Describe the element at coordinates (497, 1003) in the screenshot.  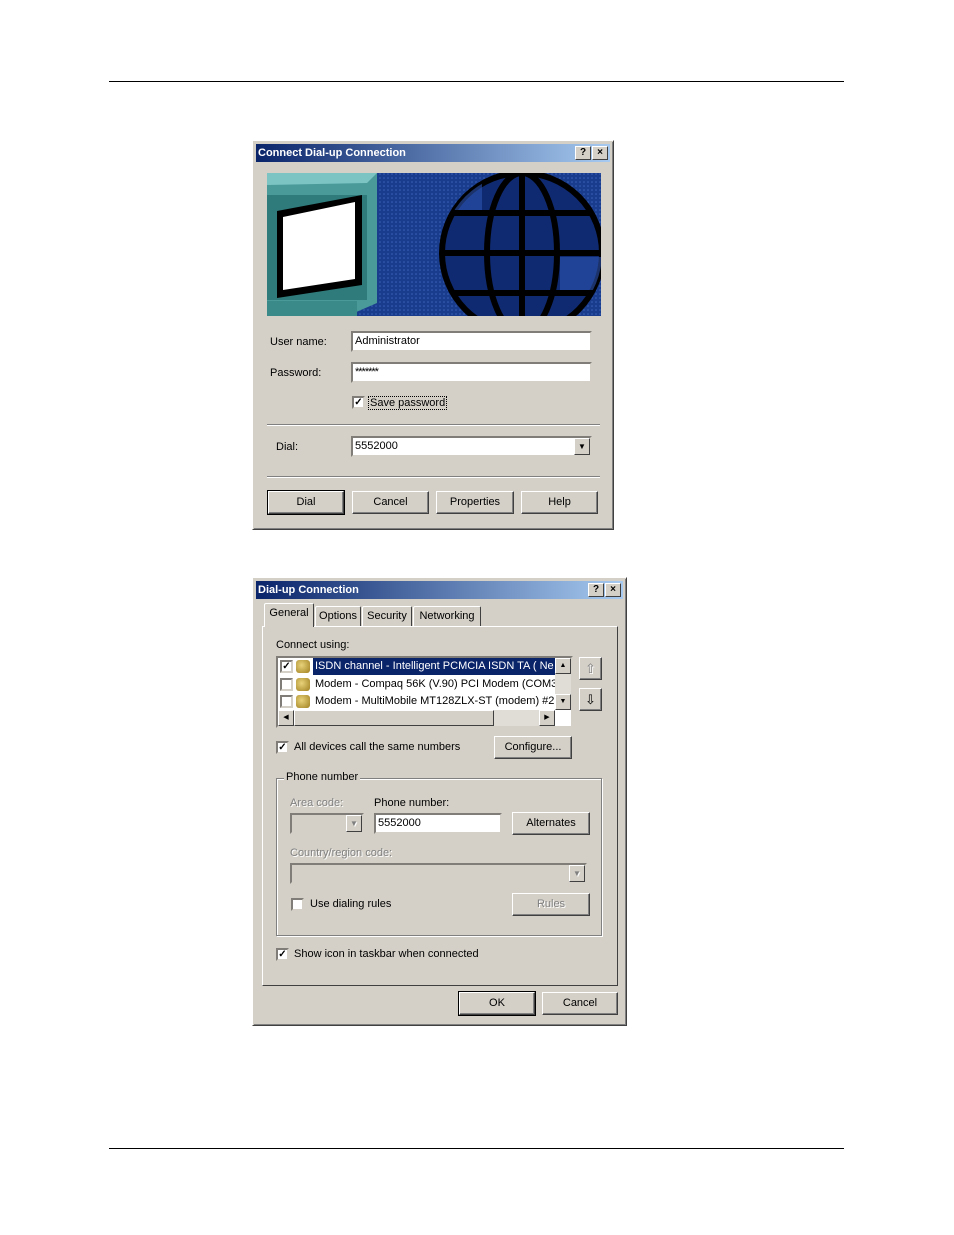
I see `ok-button: OK` at that location.